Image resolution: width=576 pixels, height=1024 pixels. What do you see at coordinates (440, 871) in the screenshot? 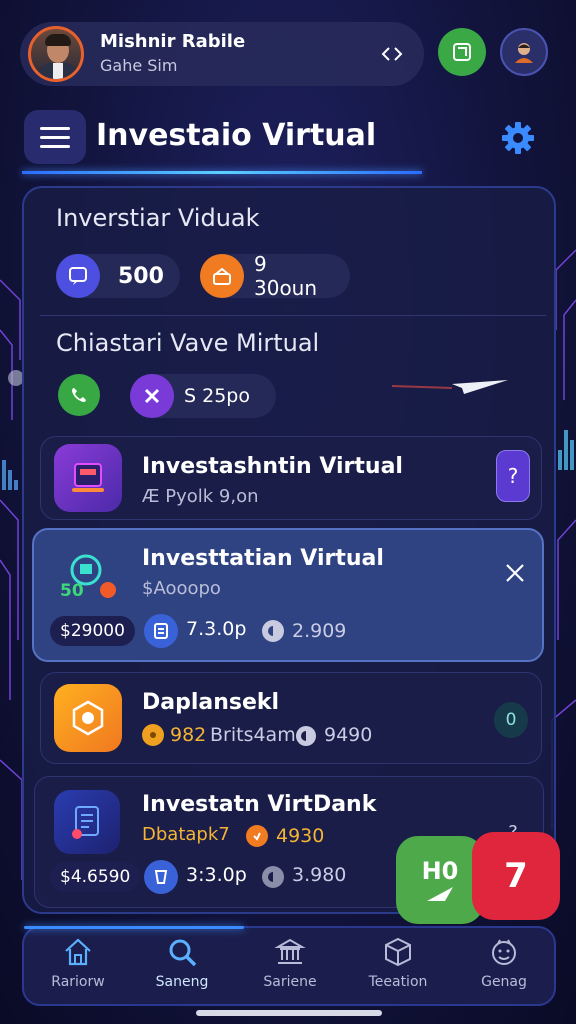
I see `green-action-label: H0` at bounding box center [440, 871].